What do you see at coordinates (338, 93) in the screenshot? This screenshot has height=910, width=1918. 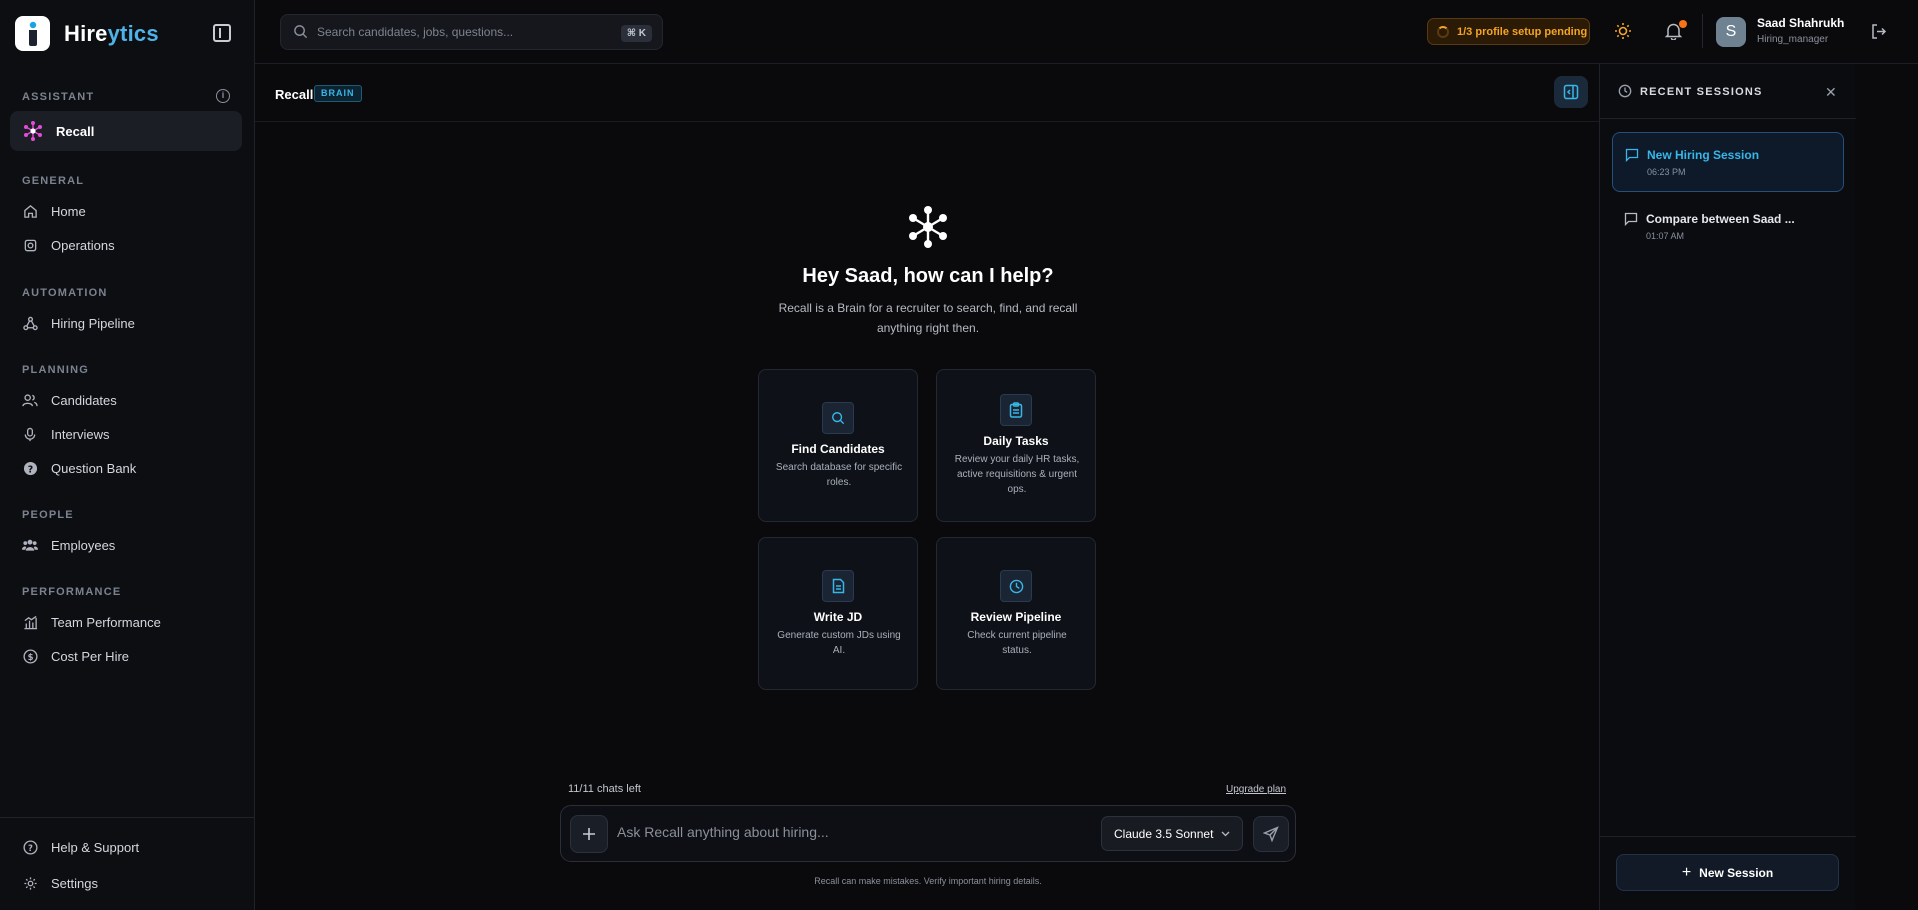 I see `brain-badge: BRAIN` at bounding box center [338, 93].